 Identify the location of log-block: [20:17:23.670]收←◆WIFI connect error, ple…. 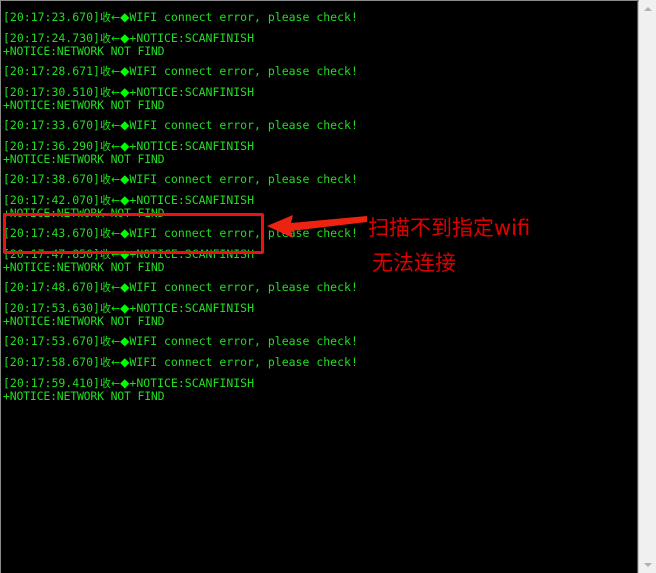
(319, 17).